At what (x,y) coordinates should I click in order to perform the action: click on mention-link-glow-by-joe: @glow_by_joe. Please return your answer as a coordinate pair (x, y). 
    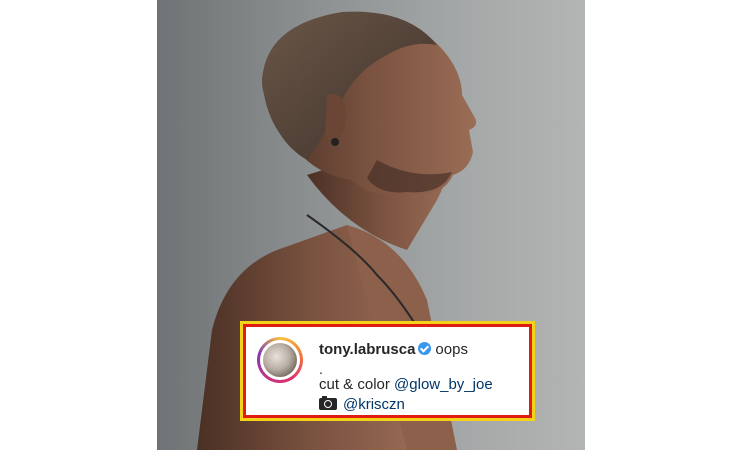
    Looking at the image, I should click on (443, 384).